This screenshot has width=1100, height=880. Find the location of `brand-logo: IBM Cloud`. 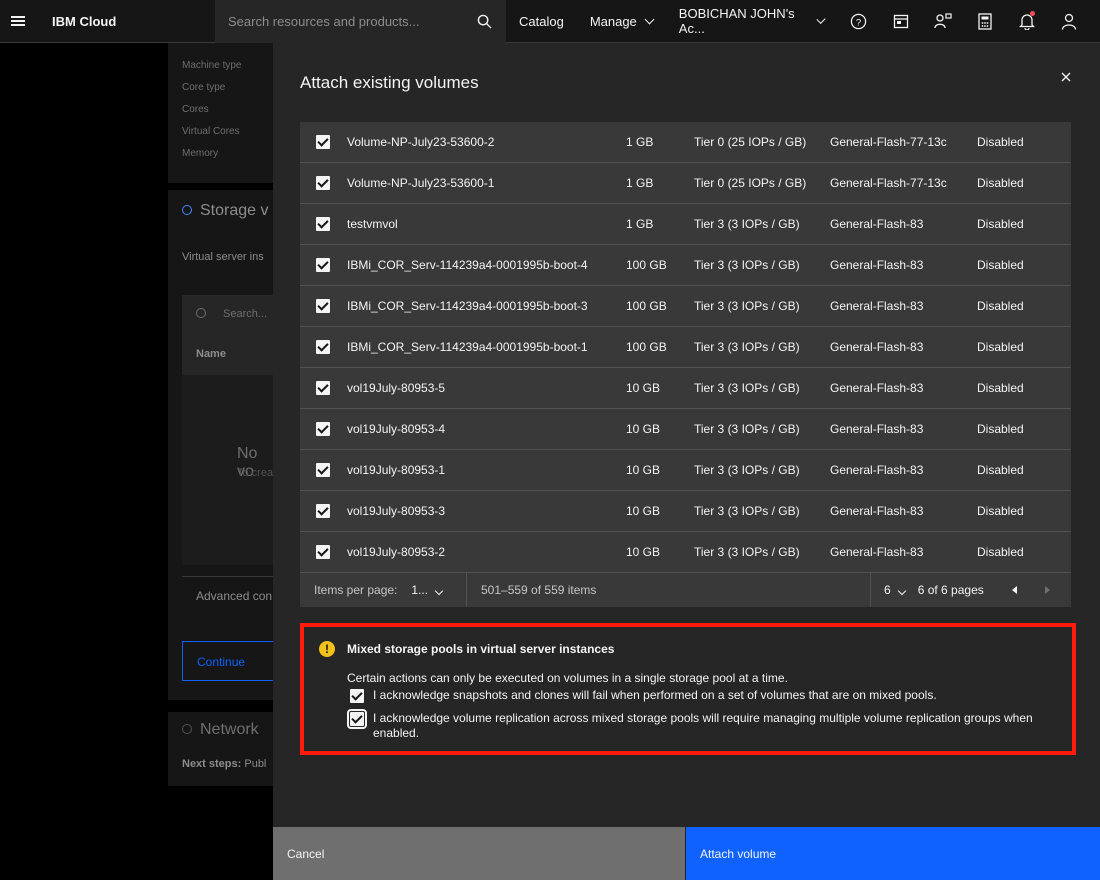

brand-logo: IBM Cloud is located at coordinates (133, 21).